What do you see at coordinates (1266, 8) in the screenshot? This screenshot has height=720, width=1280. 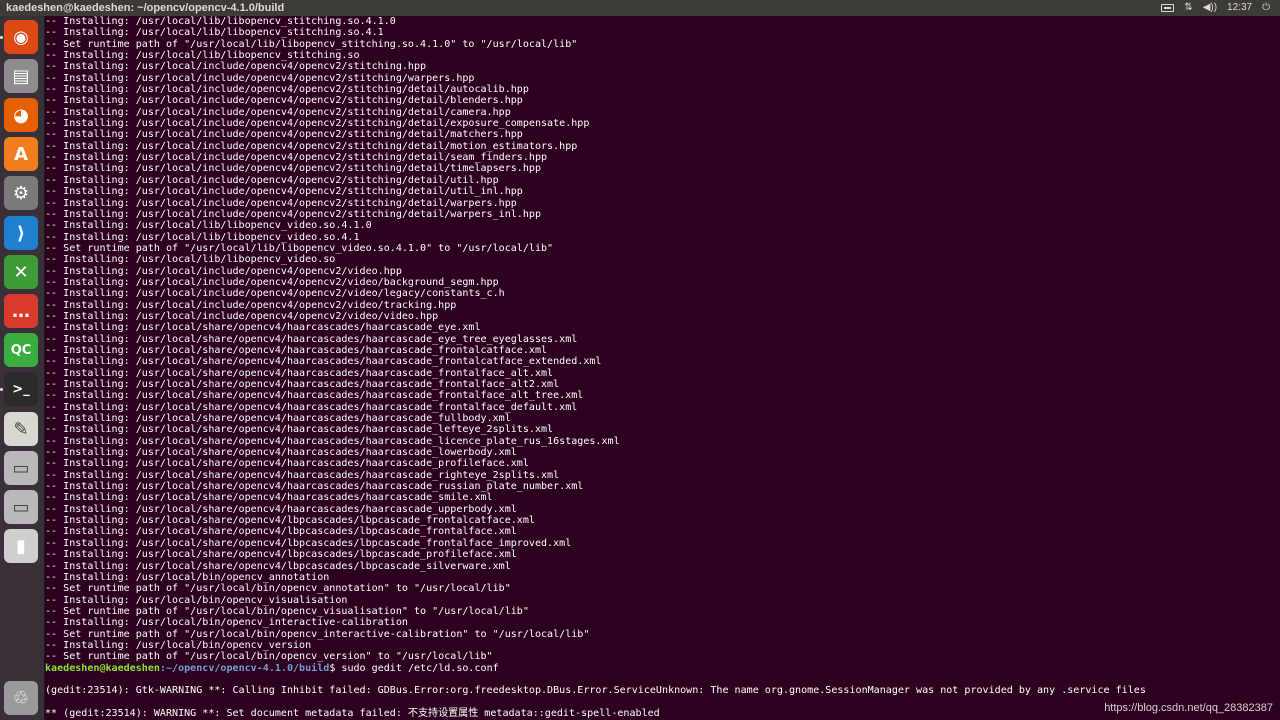 I see `power-icon: ⏻` at bounding box center [1266, 8].